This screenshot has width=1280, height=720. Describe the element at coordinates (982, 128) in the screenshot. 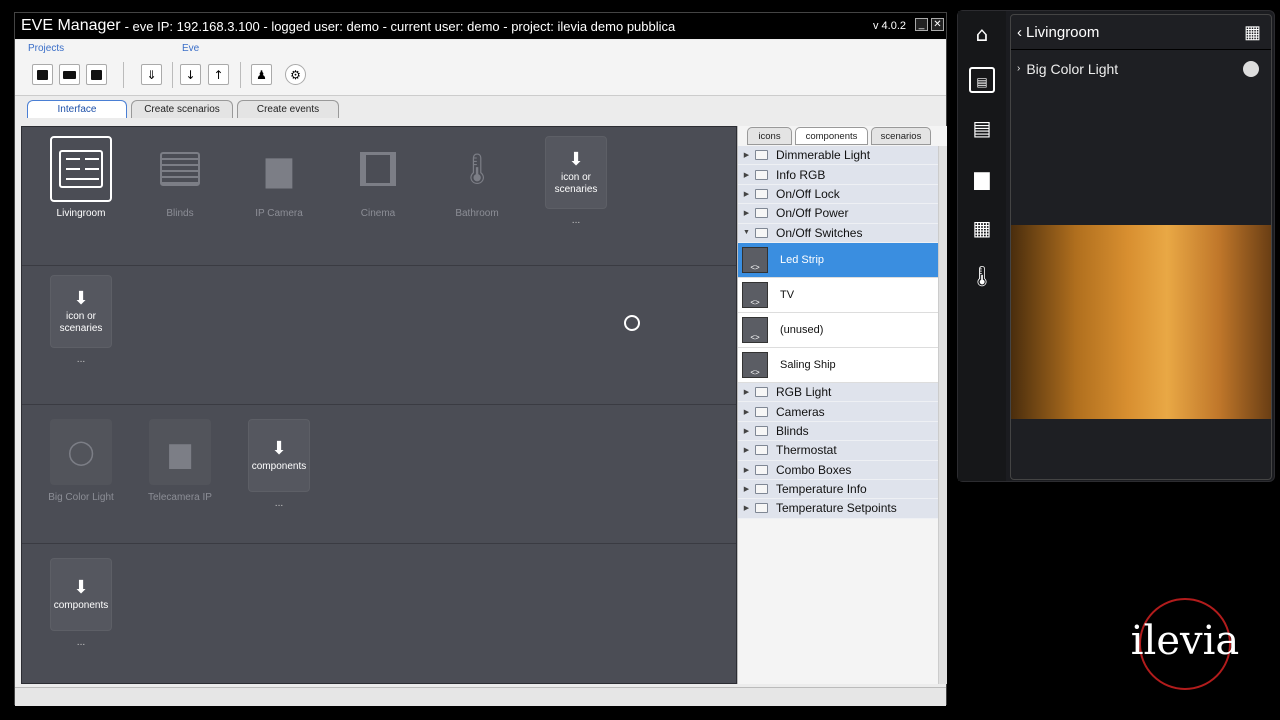

I see `blinds-icon: ▤` at that location.